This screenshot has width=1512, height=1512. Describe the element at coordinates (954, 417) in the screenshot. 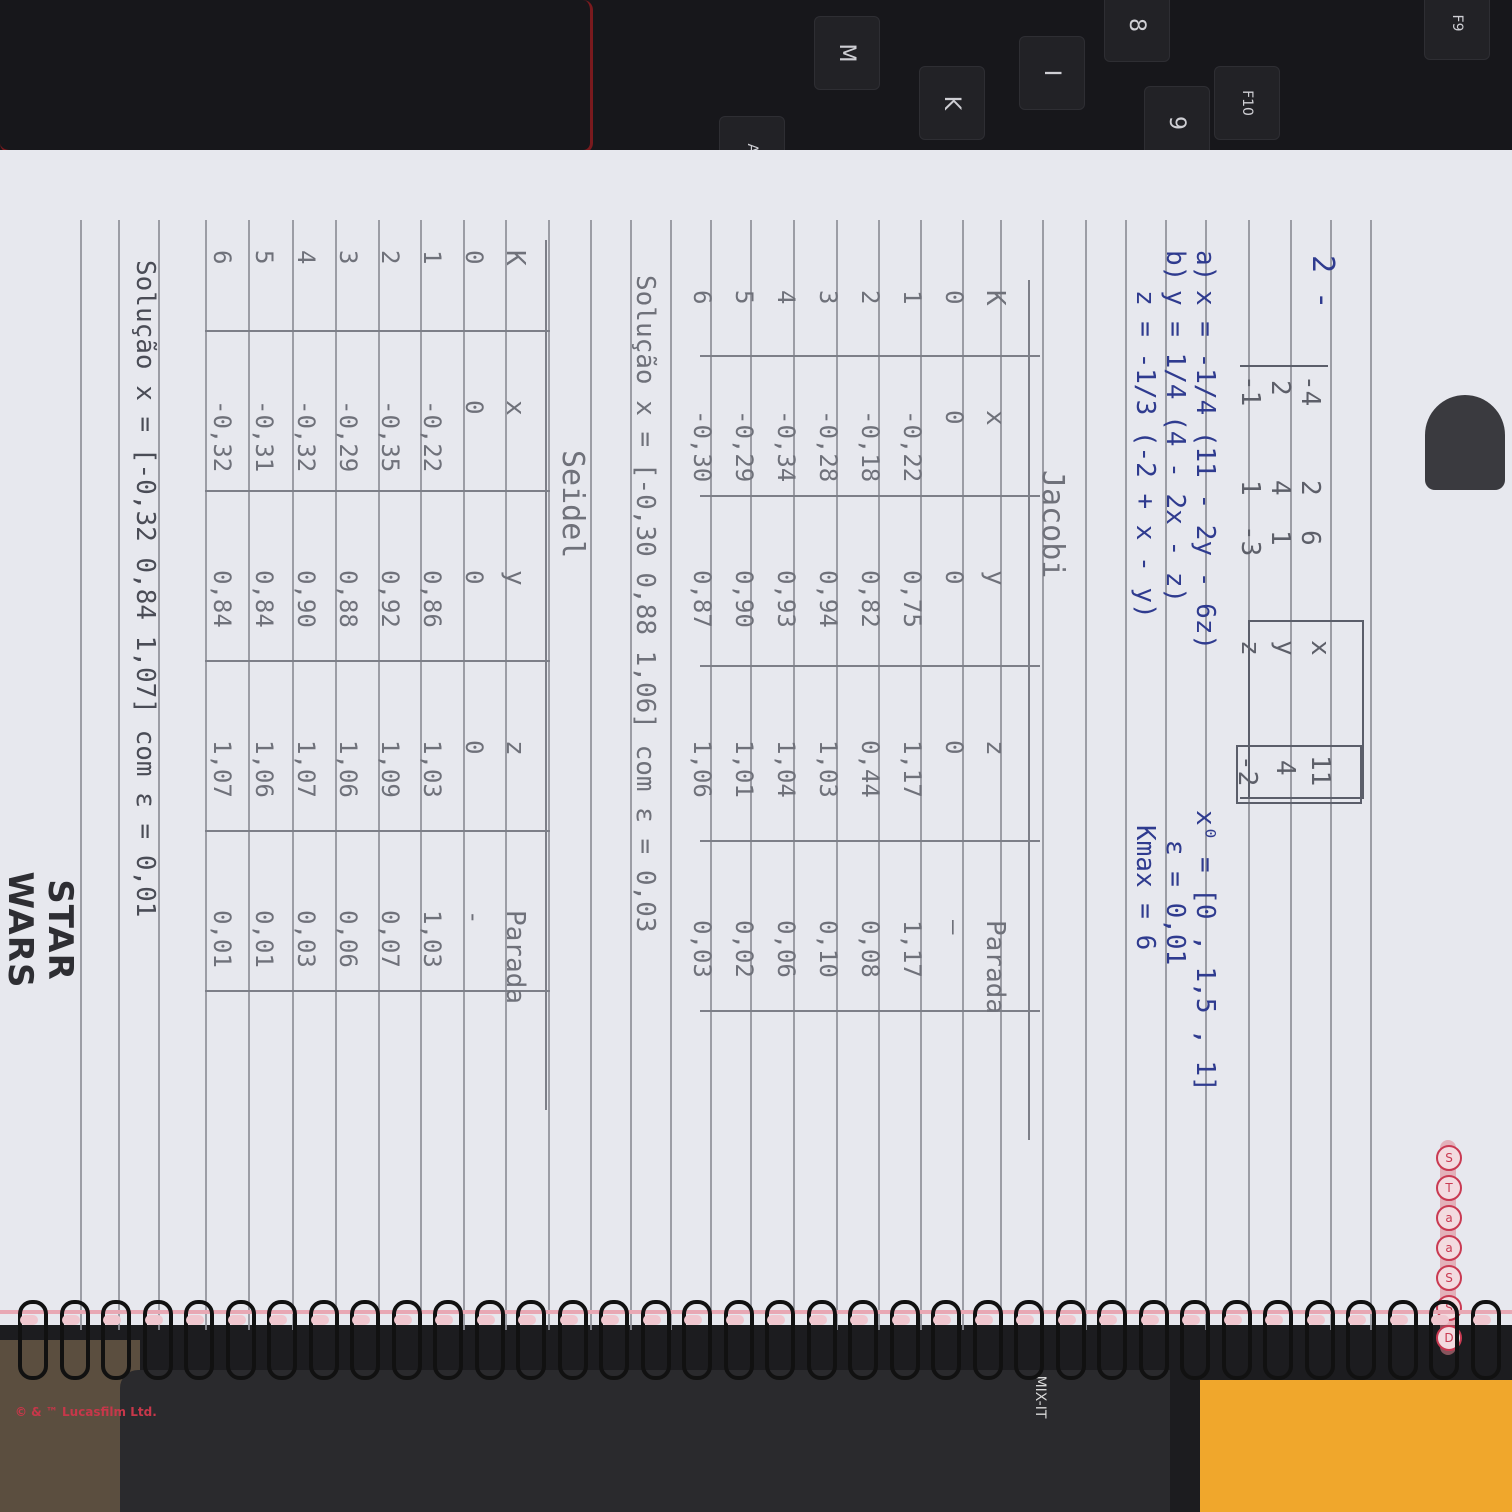

I see `jacobi-cell: 0` at that location.